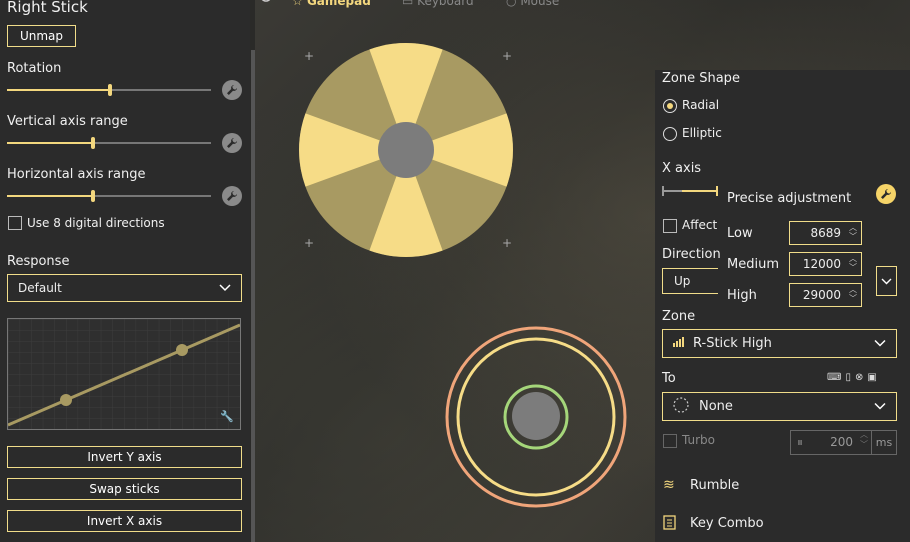 Image resolution: width=910 pixels, height=542 pixels. What do you see at coordinates (41, 36) in the screenshot?
I see `unmap-button: Unmap` at bounding box center [41, 36].